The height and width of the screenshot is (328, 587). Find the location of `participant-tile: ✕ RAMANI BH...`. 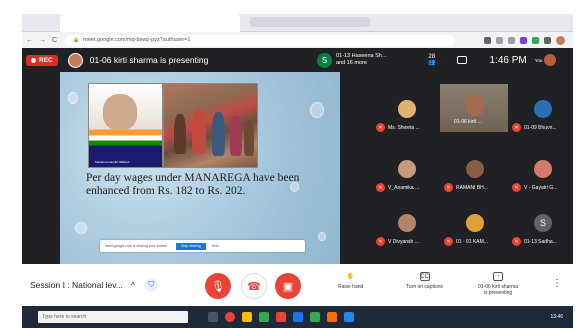

participant-tile: ✕ RAMANI BH... is located at coordinates (475, 176).